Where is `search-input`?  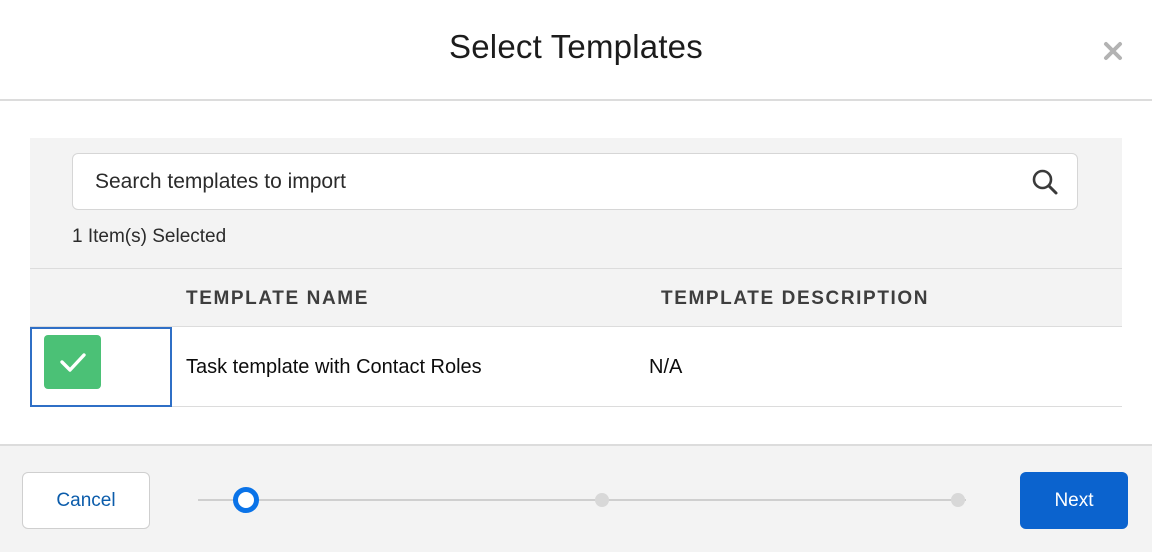
search-input is located at coordinates (555, 181).